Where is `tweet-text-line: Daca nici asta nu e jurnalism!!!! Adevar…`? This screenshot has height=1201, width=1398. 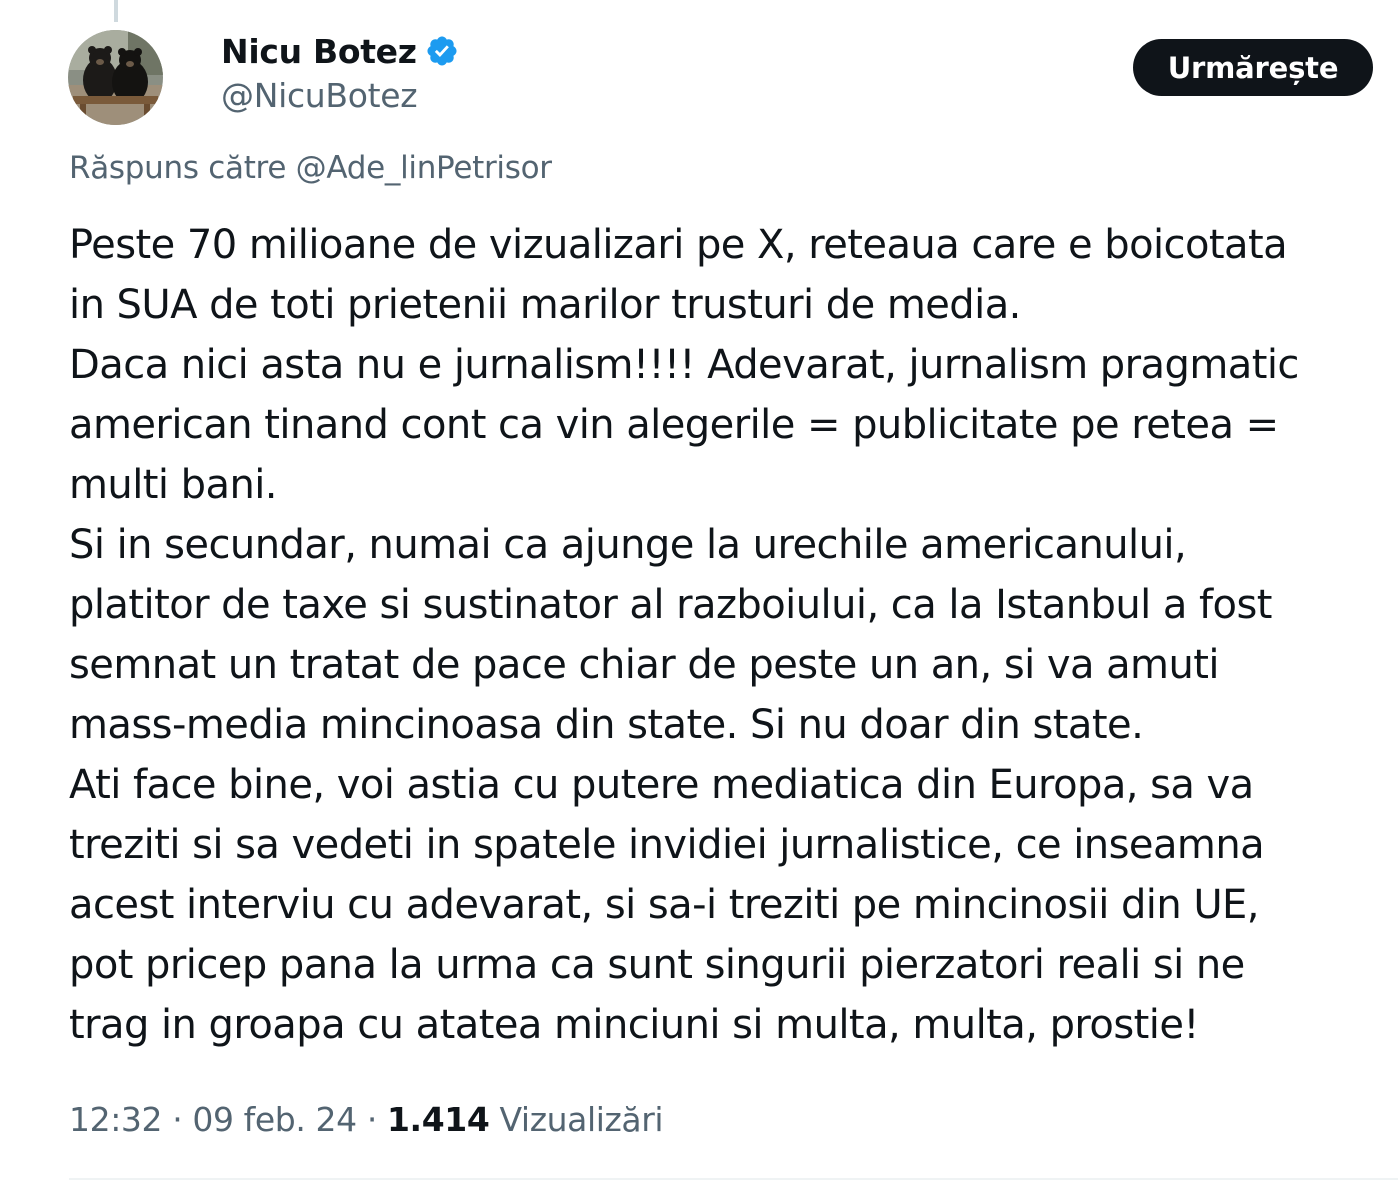 tweet-text-line: Daca nici asta nu e jurnalism!!!! Adevar… is located at coordinates (684, 365).